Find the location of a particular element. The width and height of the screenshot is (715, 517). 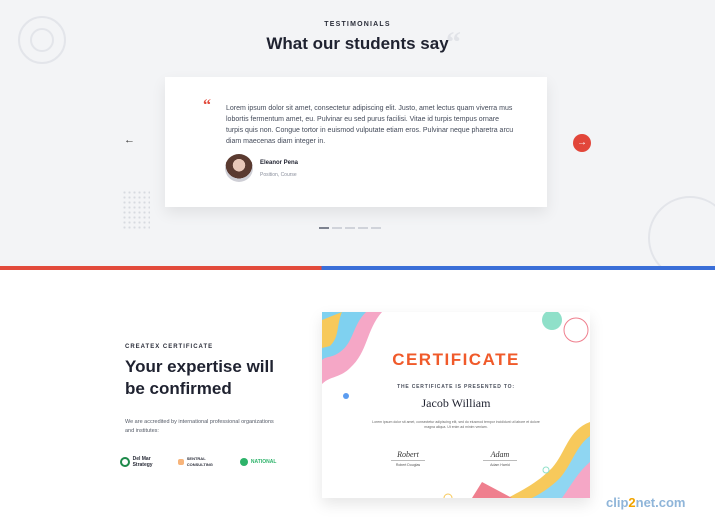

signature-left: Robert Robert Douglas is located at coordinates (408, 458).